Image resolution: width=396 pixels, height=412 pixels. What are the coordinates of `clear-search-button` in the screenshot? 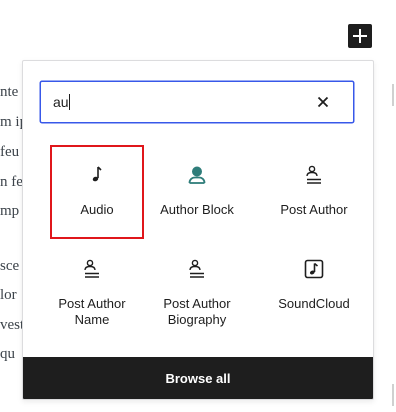 It's located at (323, 102).